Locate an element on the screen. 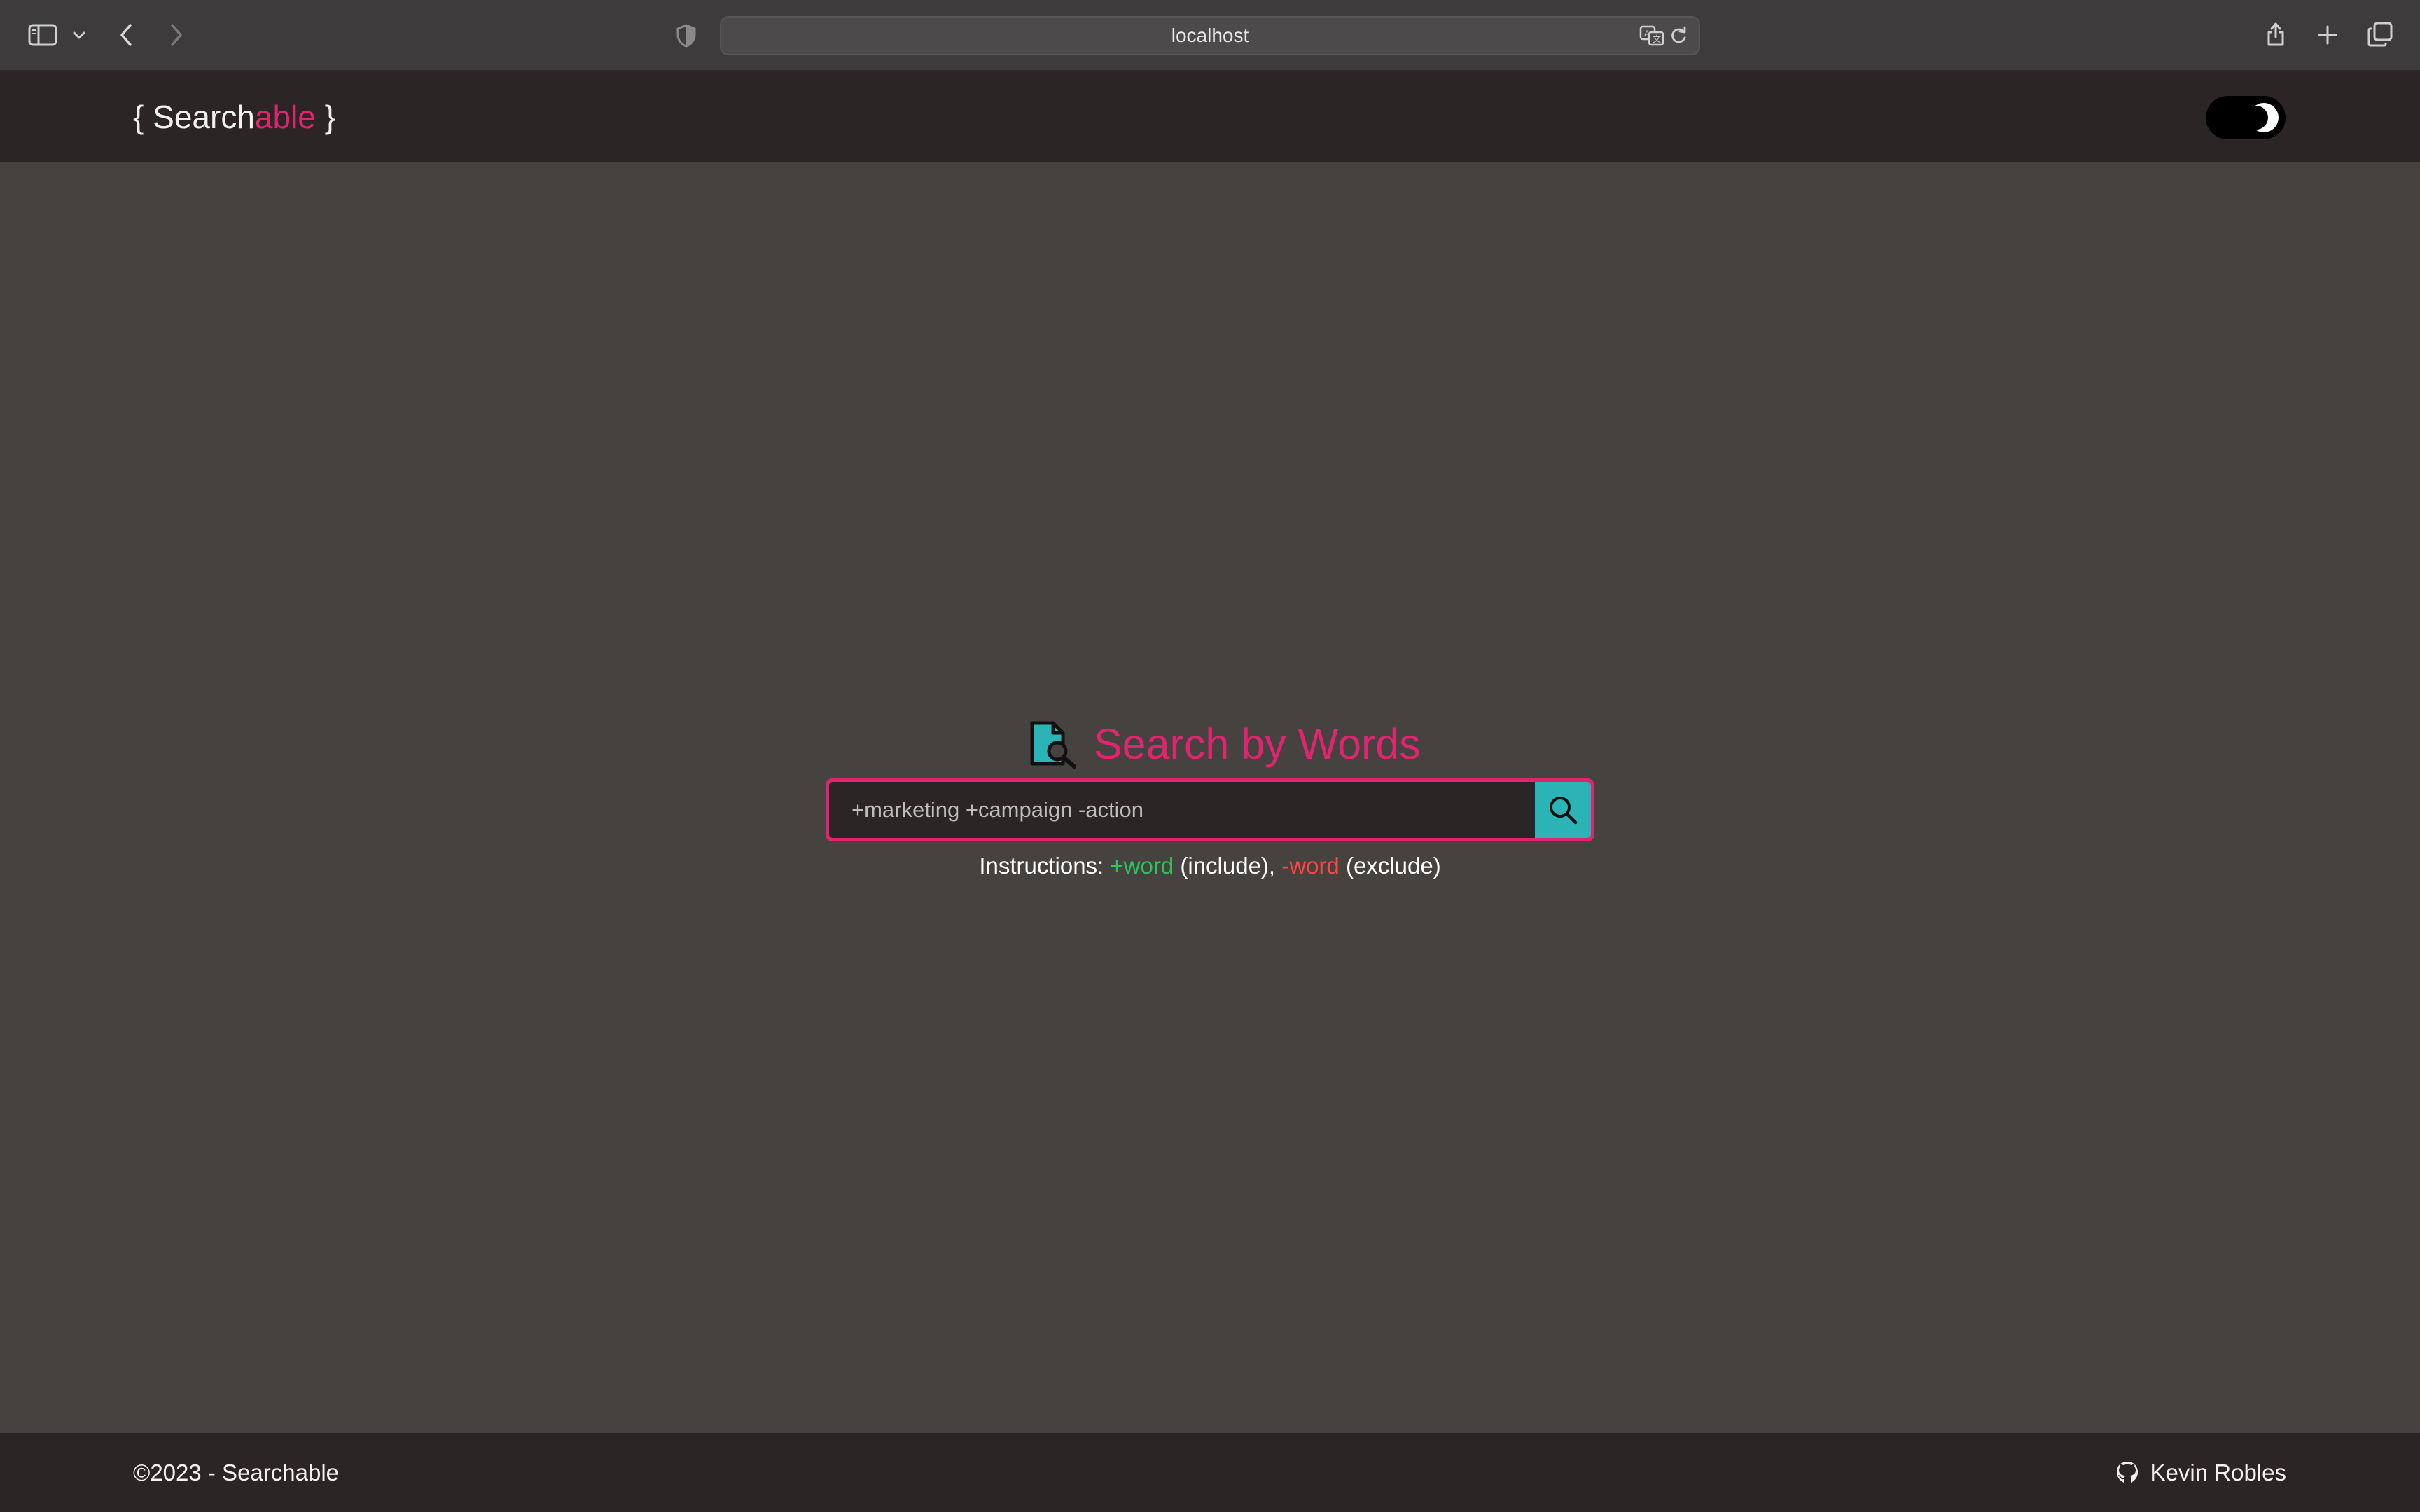 The image size is (2420, 1512). exclude-text: (exclude) is located at coordinates (1390, 865).